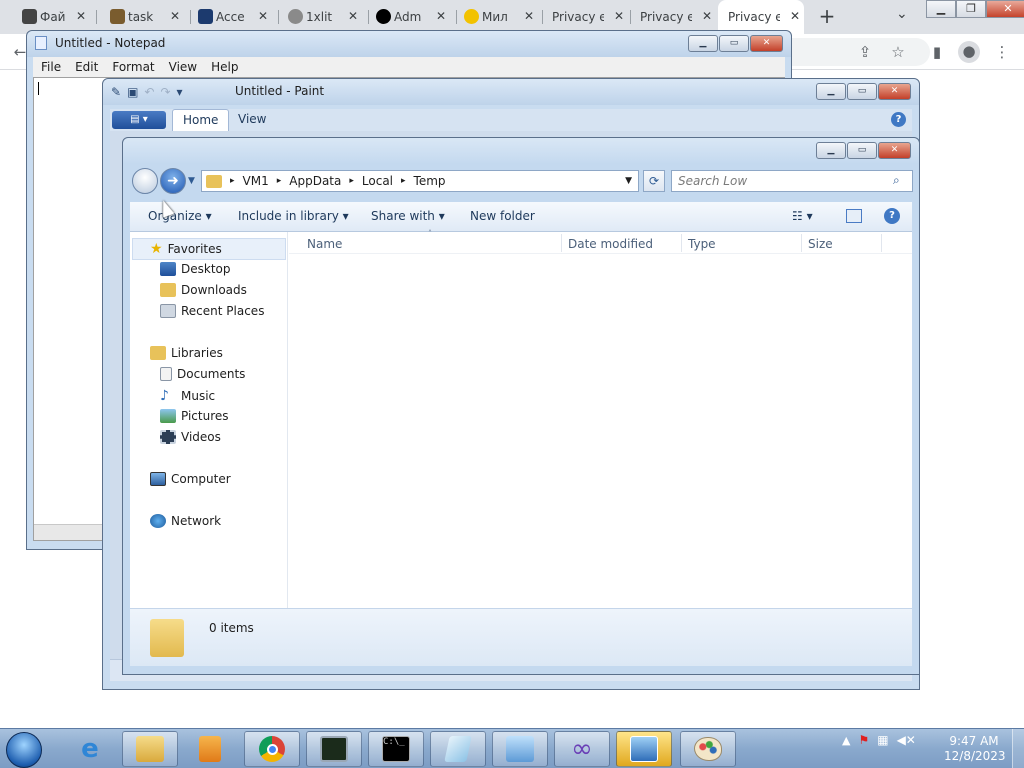  What do you see at coordinates (975, 749) in the screenshot?
I see `system-clock: 9:47 AM 12/8/2023` at bounding box center [975, 749].